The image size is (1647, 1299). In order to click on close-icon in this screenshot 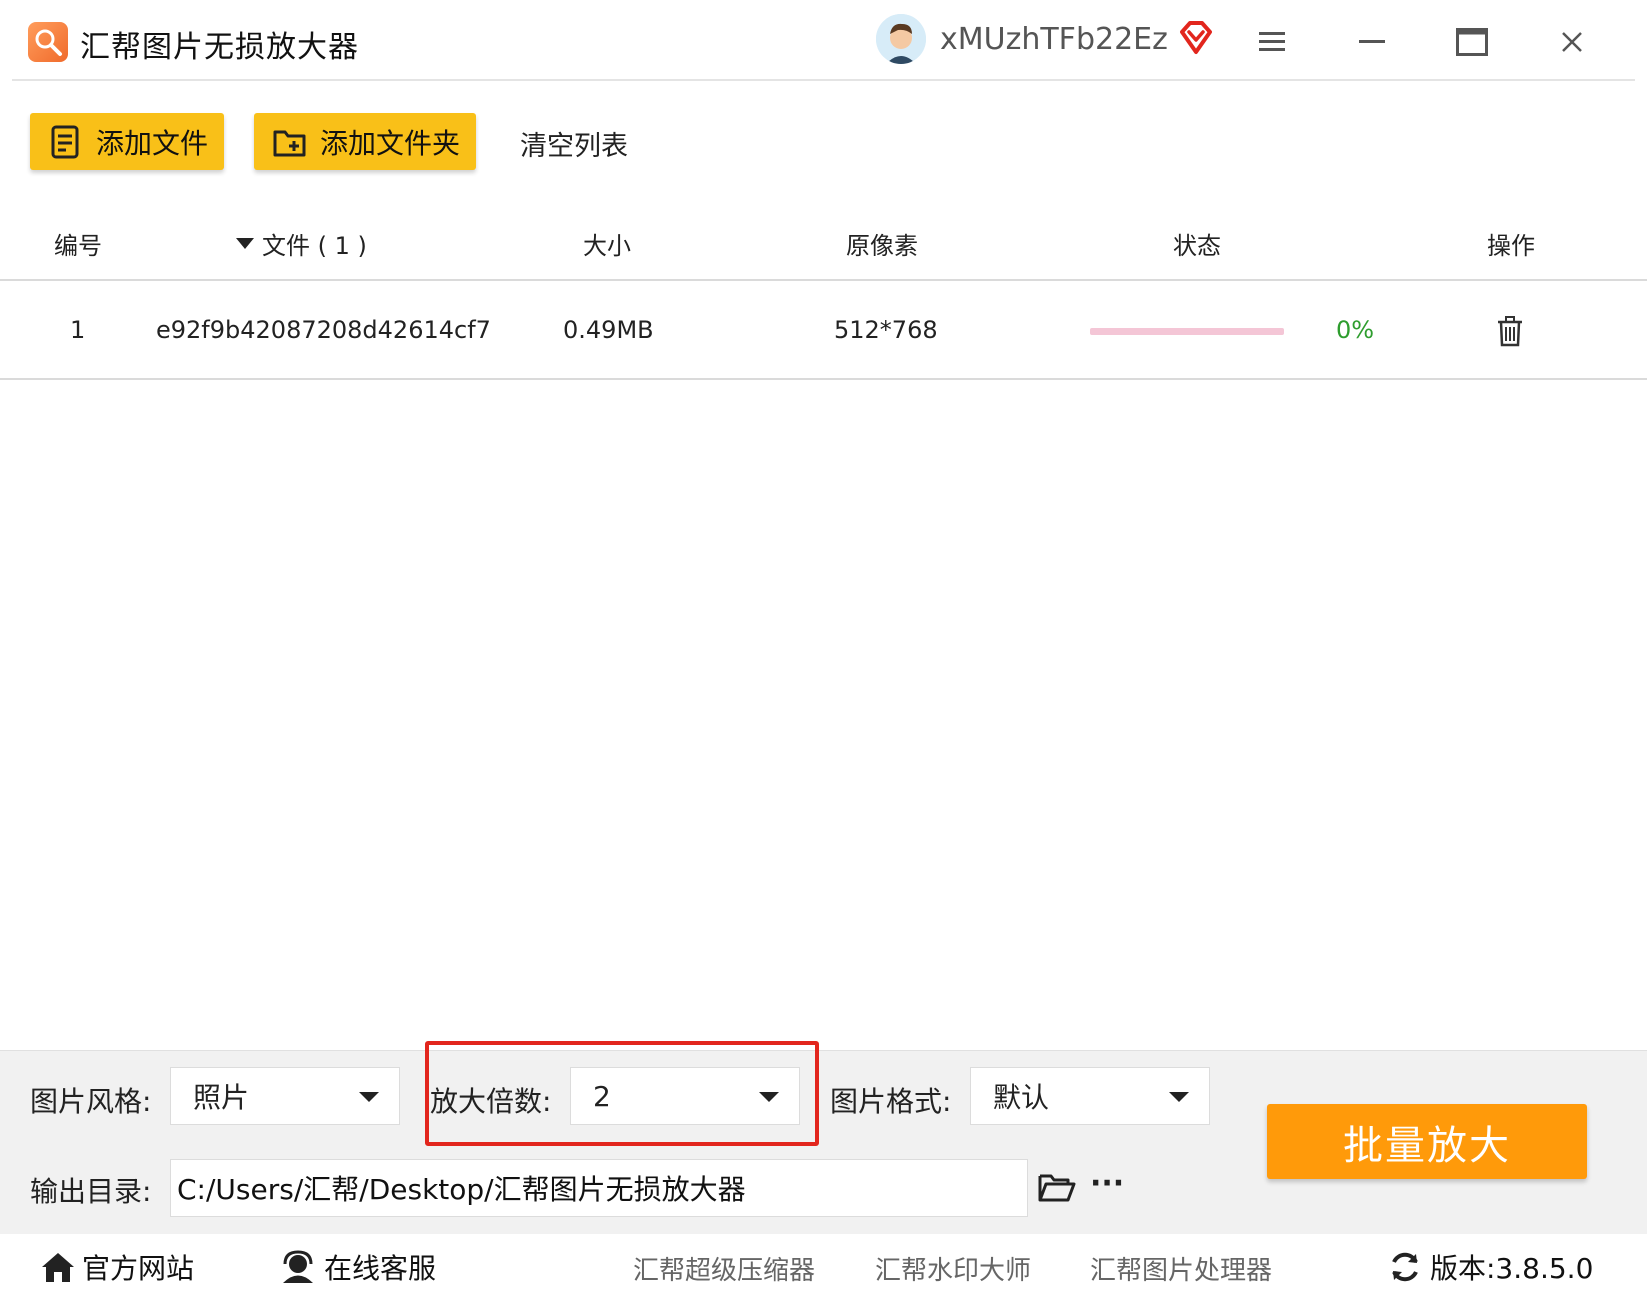, I will do `click(1572, 42)`.